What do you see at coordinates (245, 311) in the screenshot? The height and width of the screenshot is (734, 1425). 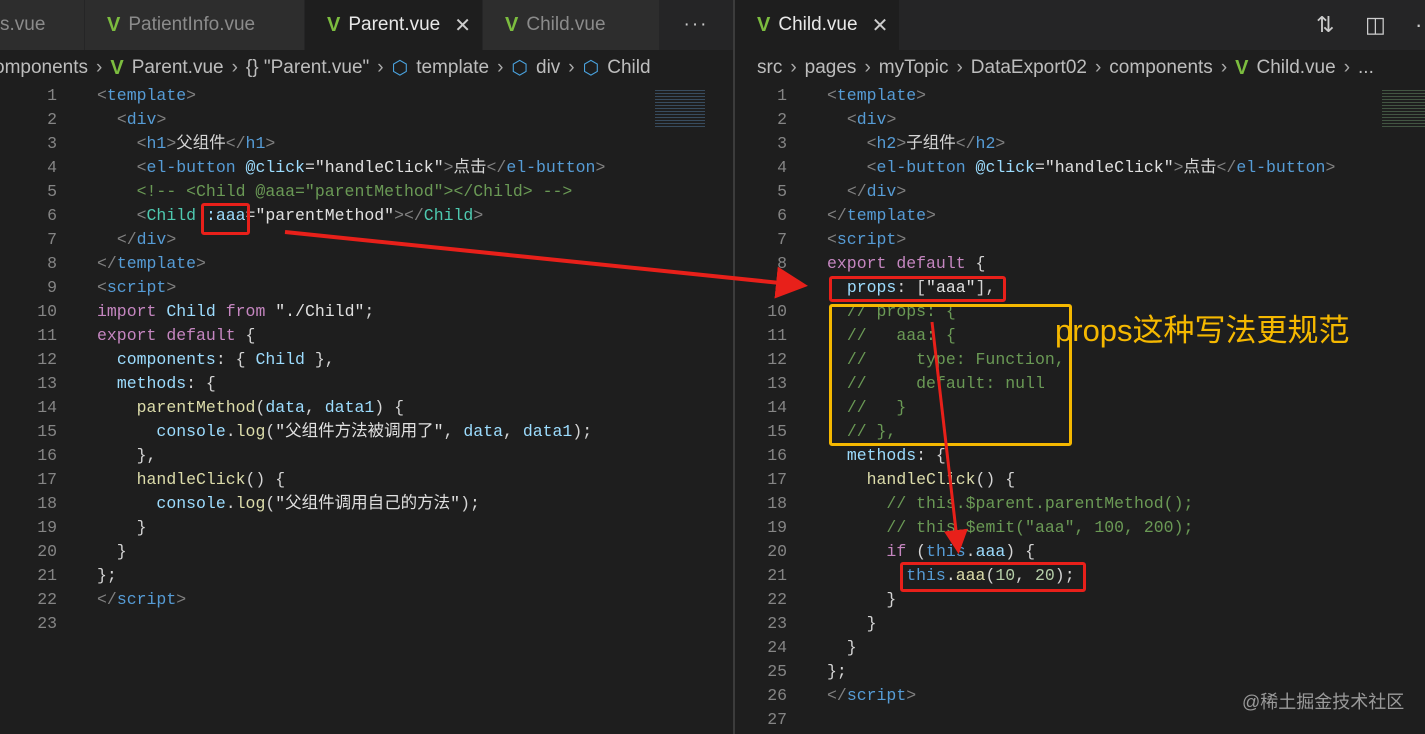 I see `token: from` at bounding box center [245, 311].